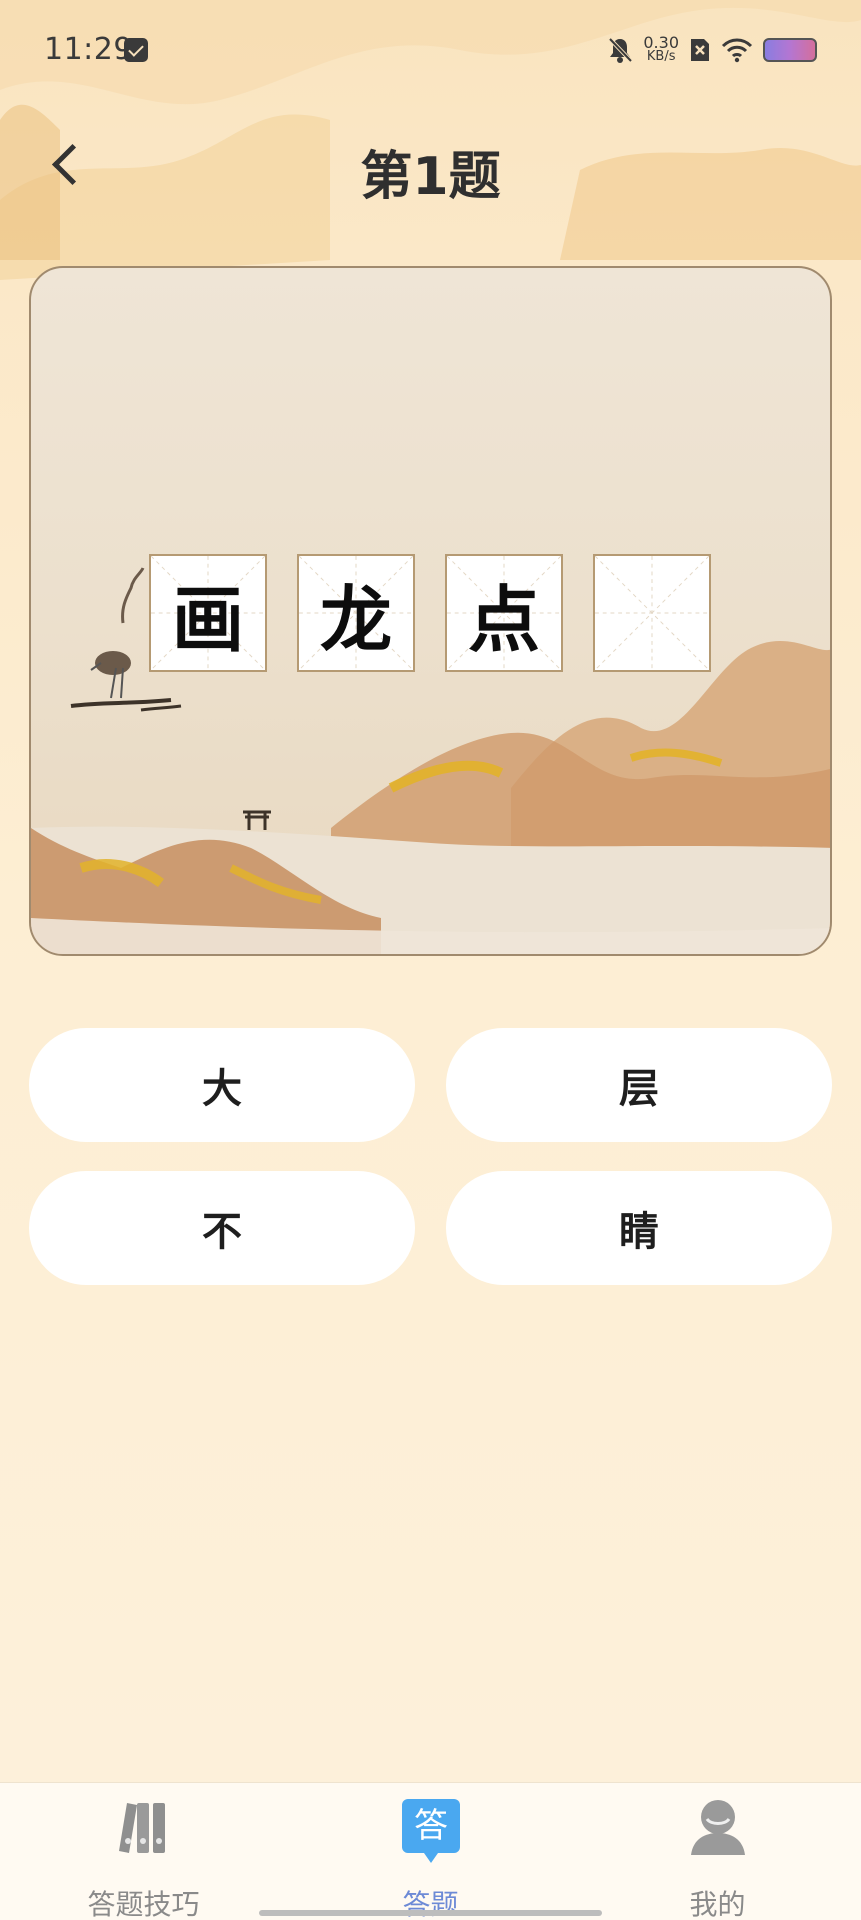  I want to click on status-time: 11:29, so click(88, 49).